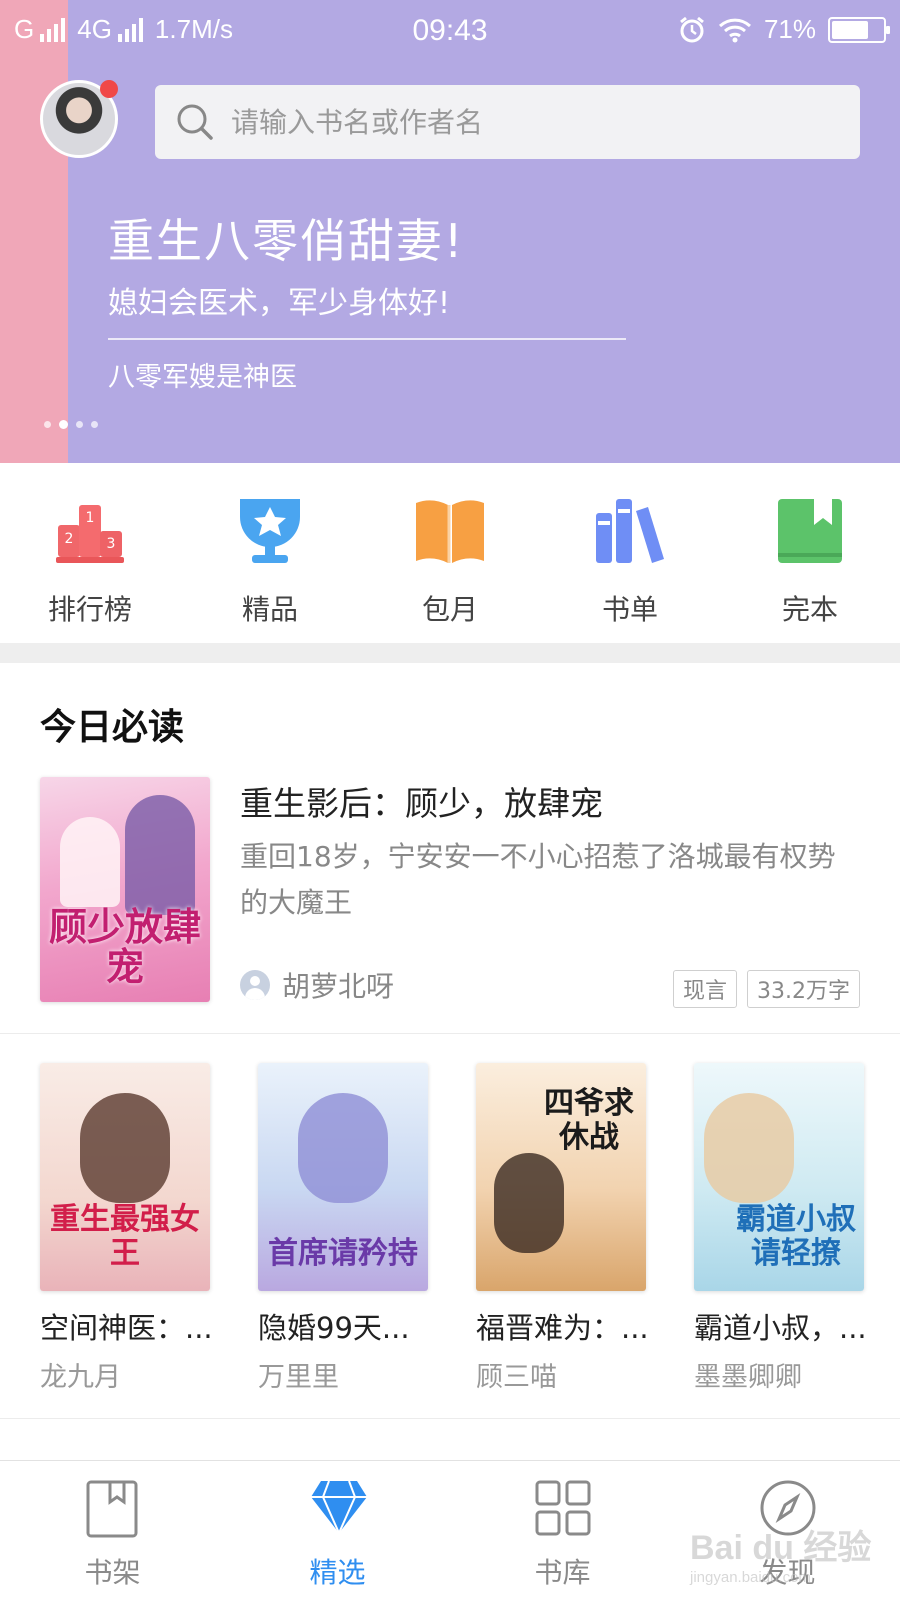  Describe the element at coordinates (450, 653) in the screenshot. I see `section-separator` at that location.